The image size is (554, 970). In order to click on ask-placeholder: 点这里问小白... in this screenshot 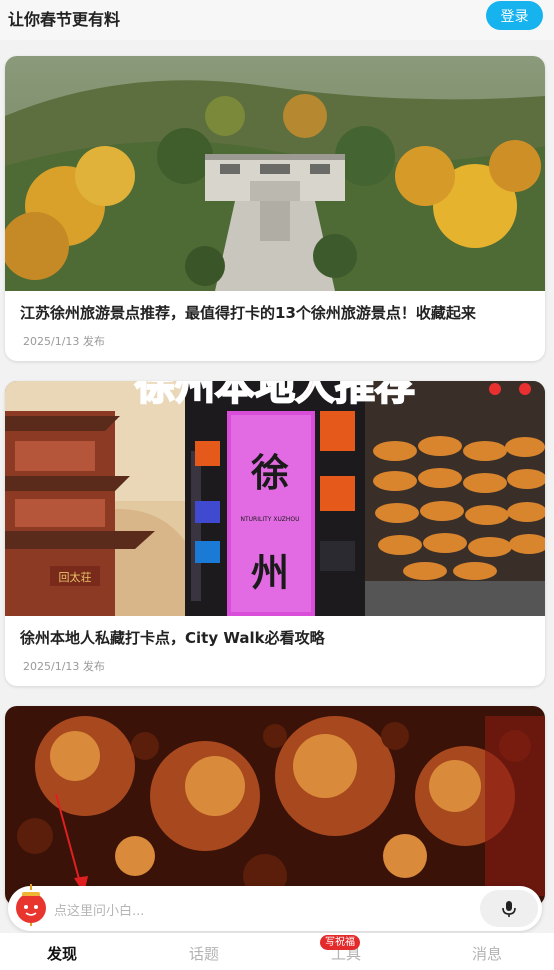, I will do `click(99, 911)`.